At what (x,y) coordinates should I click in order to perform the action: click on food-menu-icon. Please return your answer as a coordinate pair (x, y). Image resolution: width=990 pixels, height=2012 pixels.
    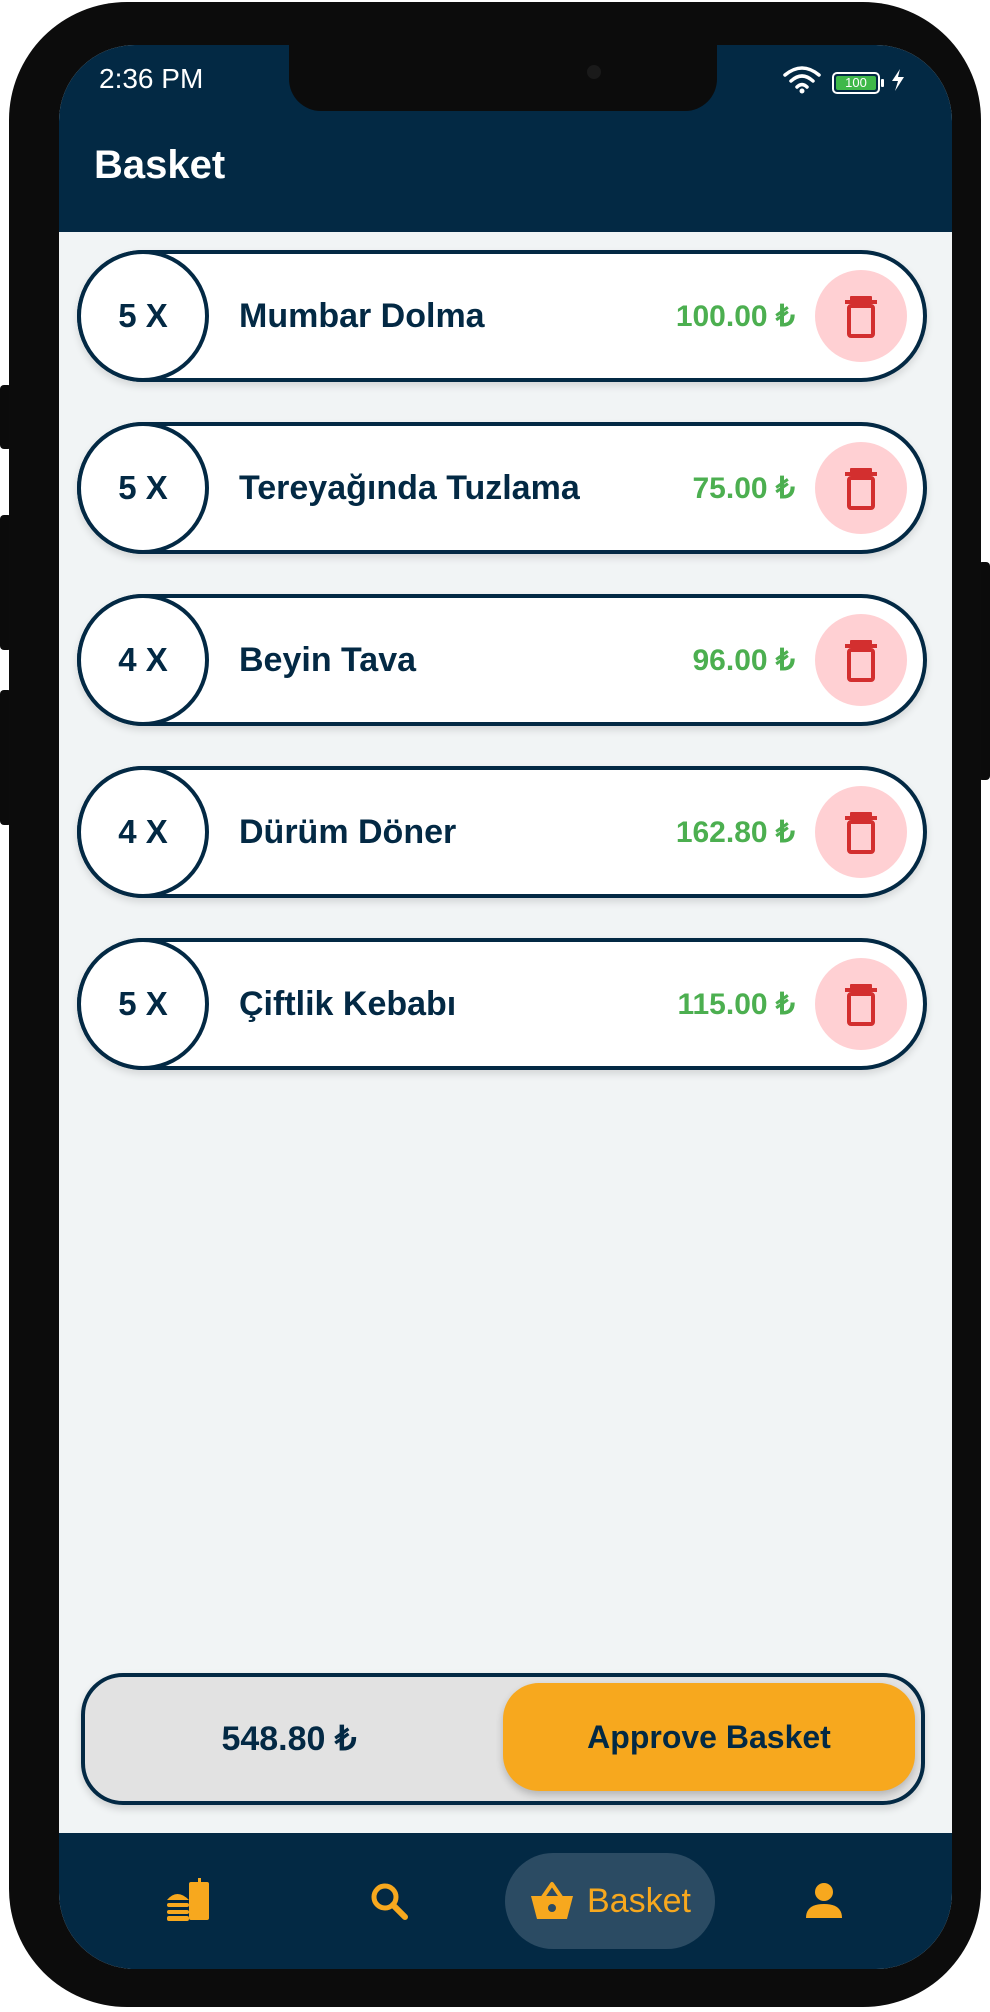
    Looking at the image, I should click on (188, 1899).